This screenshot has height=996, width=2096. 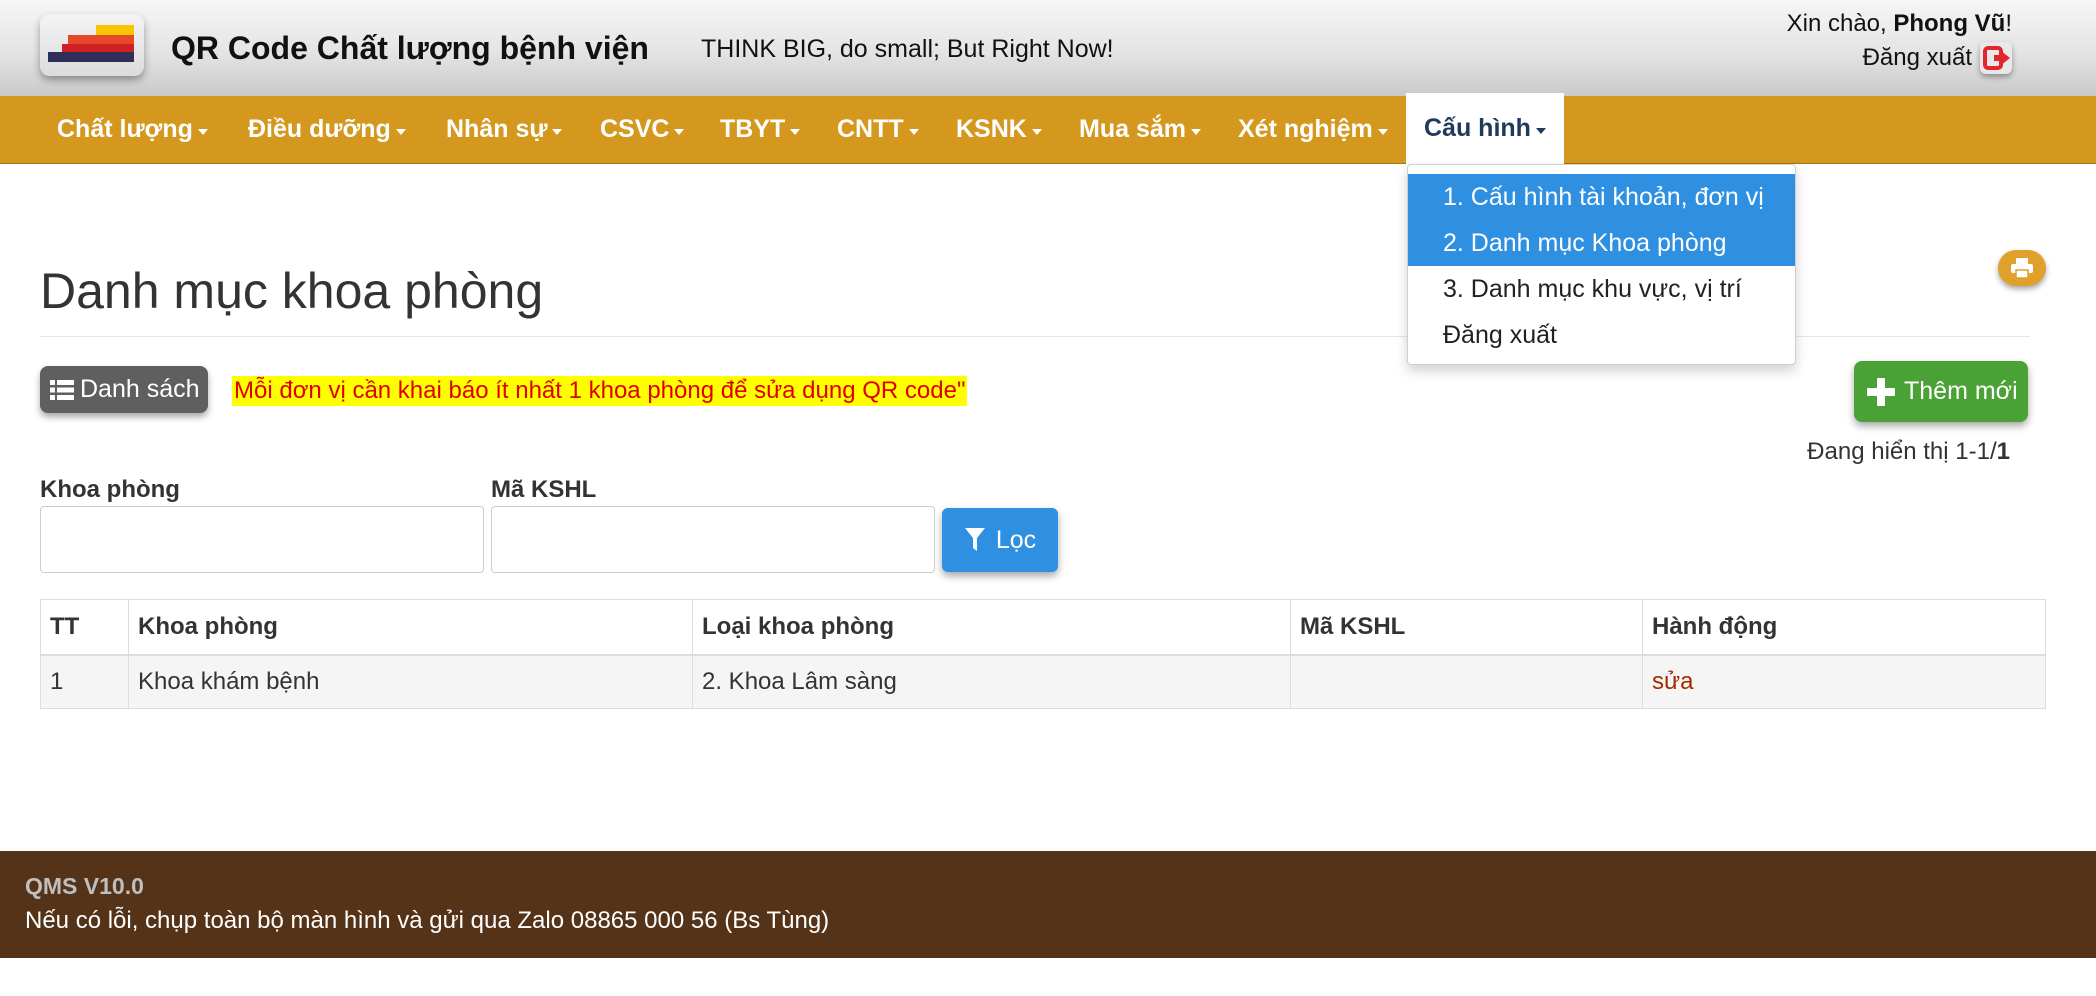 I want to click on cell-tt: 1, so click(x=84, y=681).